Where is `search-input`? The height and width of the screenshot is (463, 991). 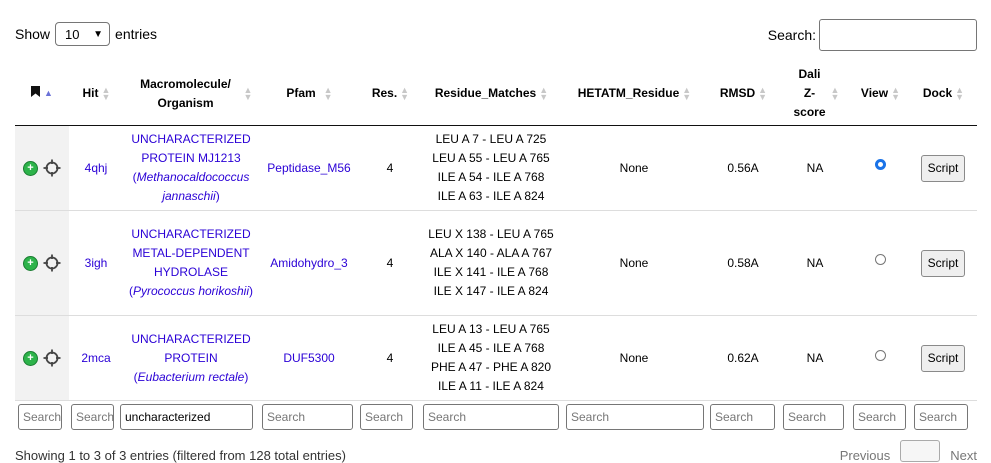 search-input is located at coordinates (898, 35).